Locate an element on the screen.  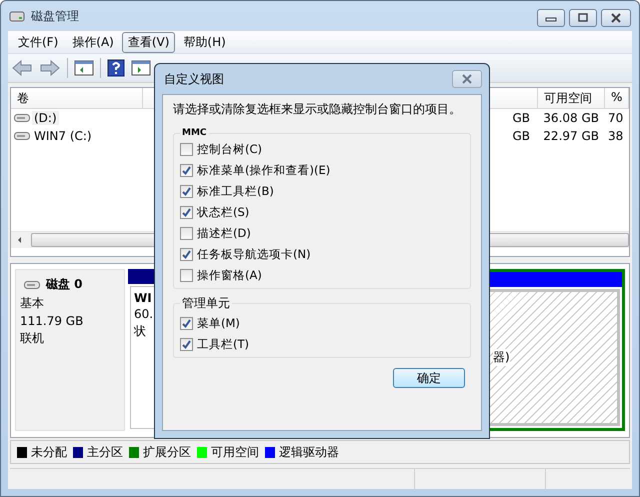
ok-button: 确定 is located at coordinates (429, 378).